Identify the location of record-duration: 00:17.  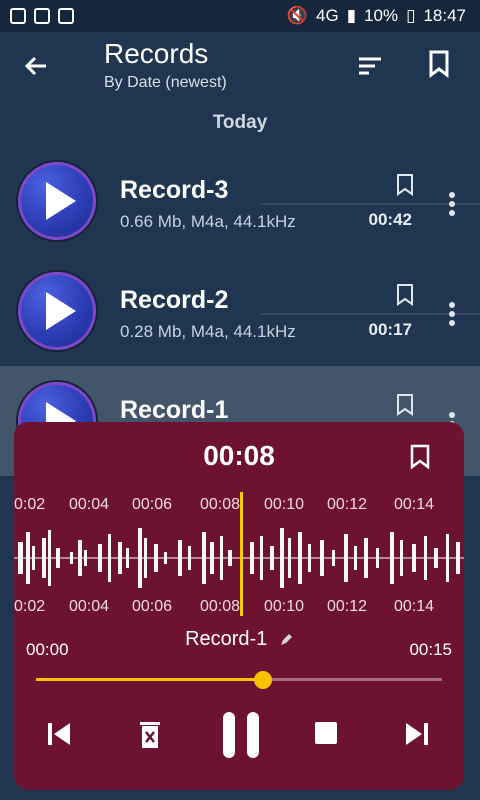
(390, 329).